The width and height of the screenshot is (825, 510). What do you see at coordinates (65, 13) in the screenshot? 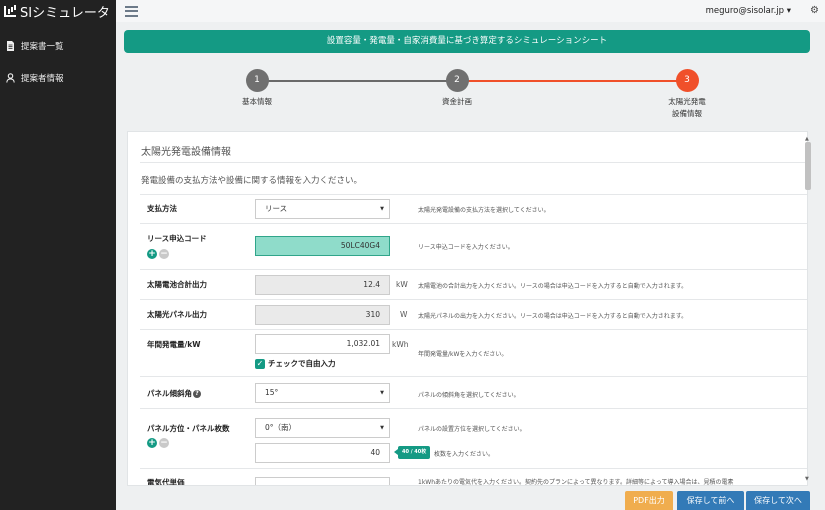
I see `app-title: SIシミュレータ` at bounding box center [65, 13].